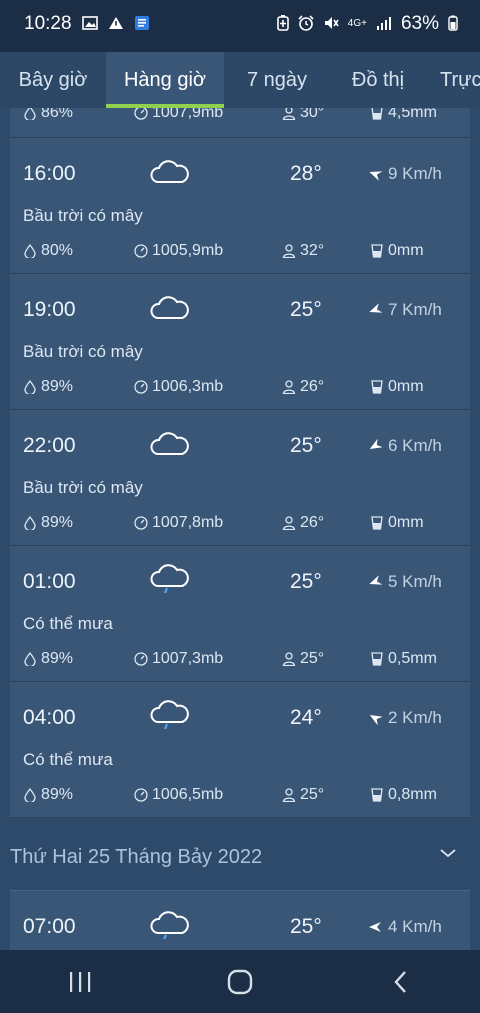 The width and height of the screenshot is (480, 1013). Describe the element at coordinates (178, 795) in the screenshot. I see `pressure: 1006,5mb` at that location.